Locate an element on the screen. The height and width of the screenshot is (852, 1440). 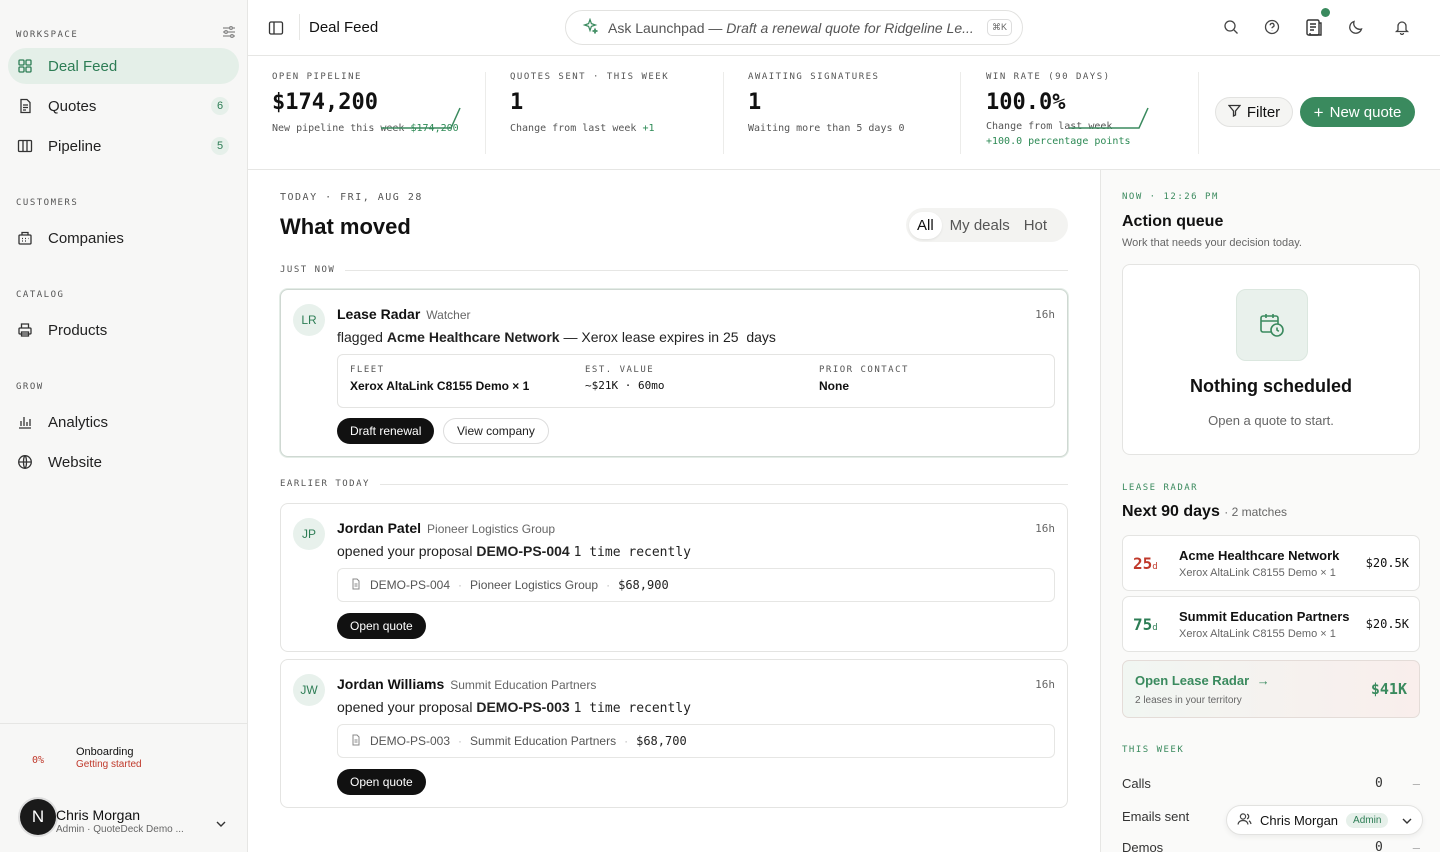
sidebar-item-label: Pipeline is located at coordinates (75, 146).